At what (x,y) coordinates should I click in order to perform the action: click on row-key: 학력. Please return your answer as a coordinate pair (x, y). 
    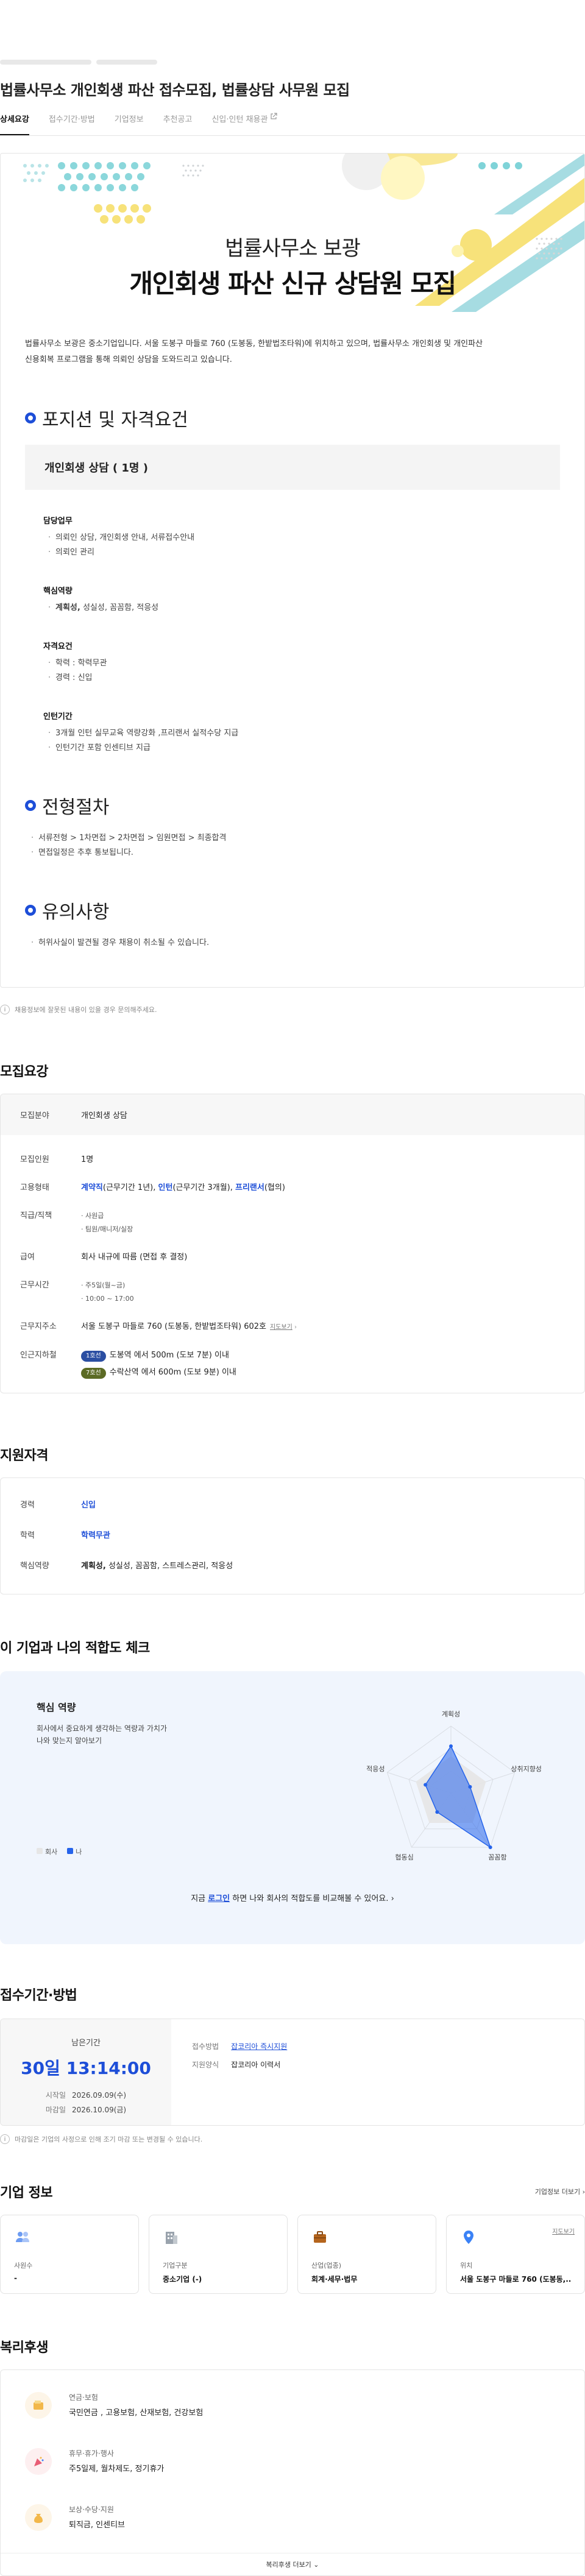
    Looking at the image, I should click on (27, 1535).